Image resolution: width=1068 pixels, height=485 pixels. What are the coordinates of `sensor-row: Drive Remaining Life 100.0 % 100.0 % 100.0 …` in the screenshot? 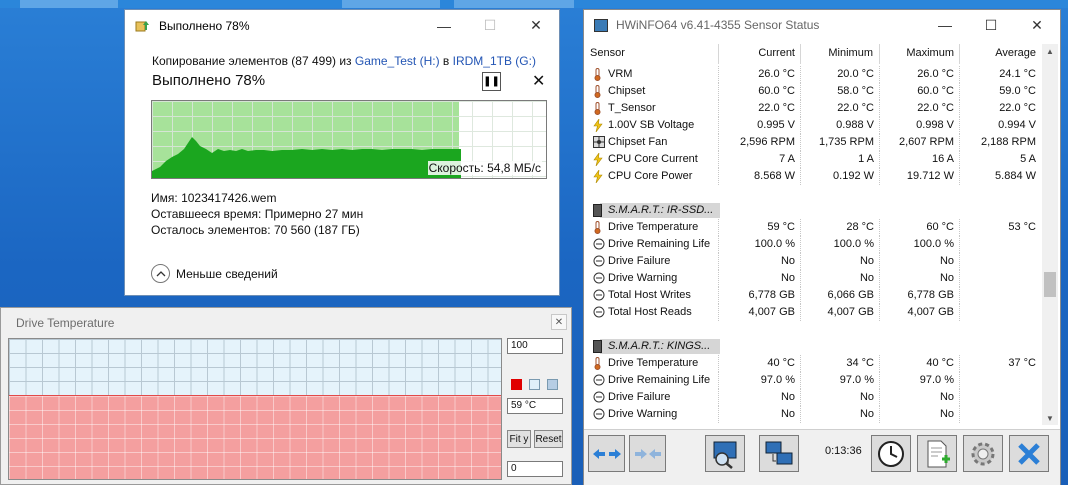 It's located at (817, 244).